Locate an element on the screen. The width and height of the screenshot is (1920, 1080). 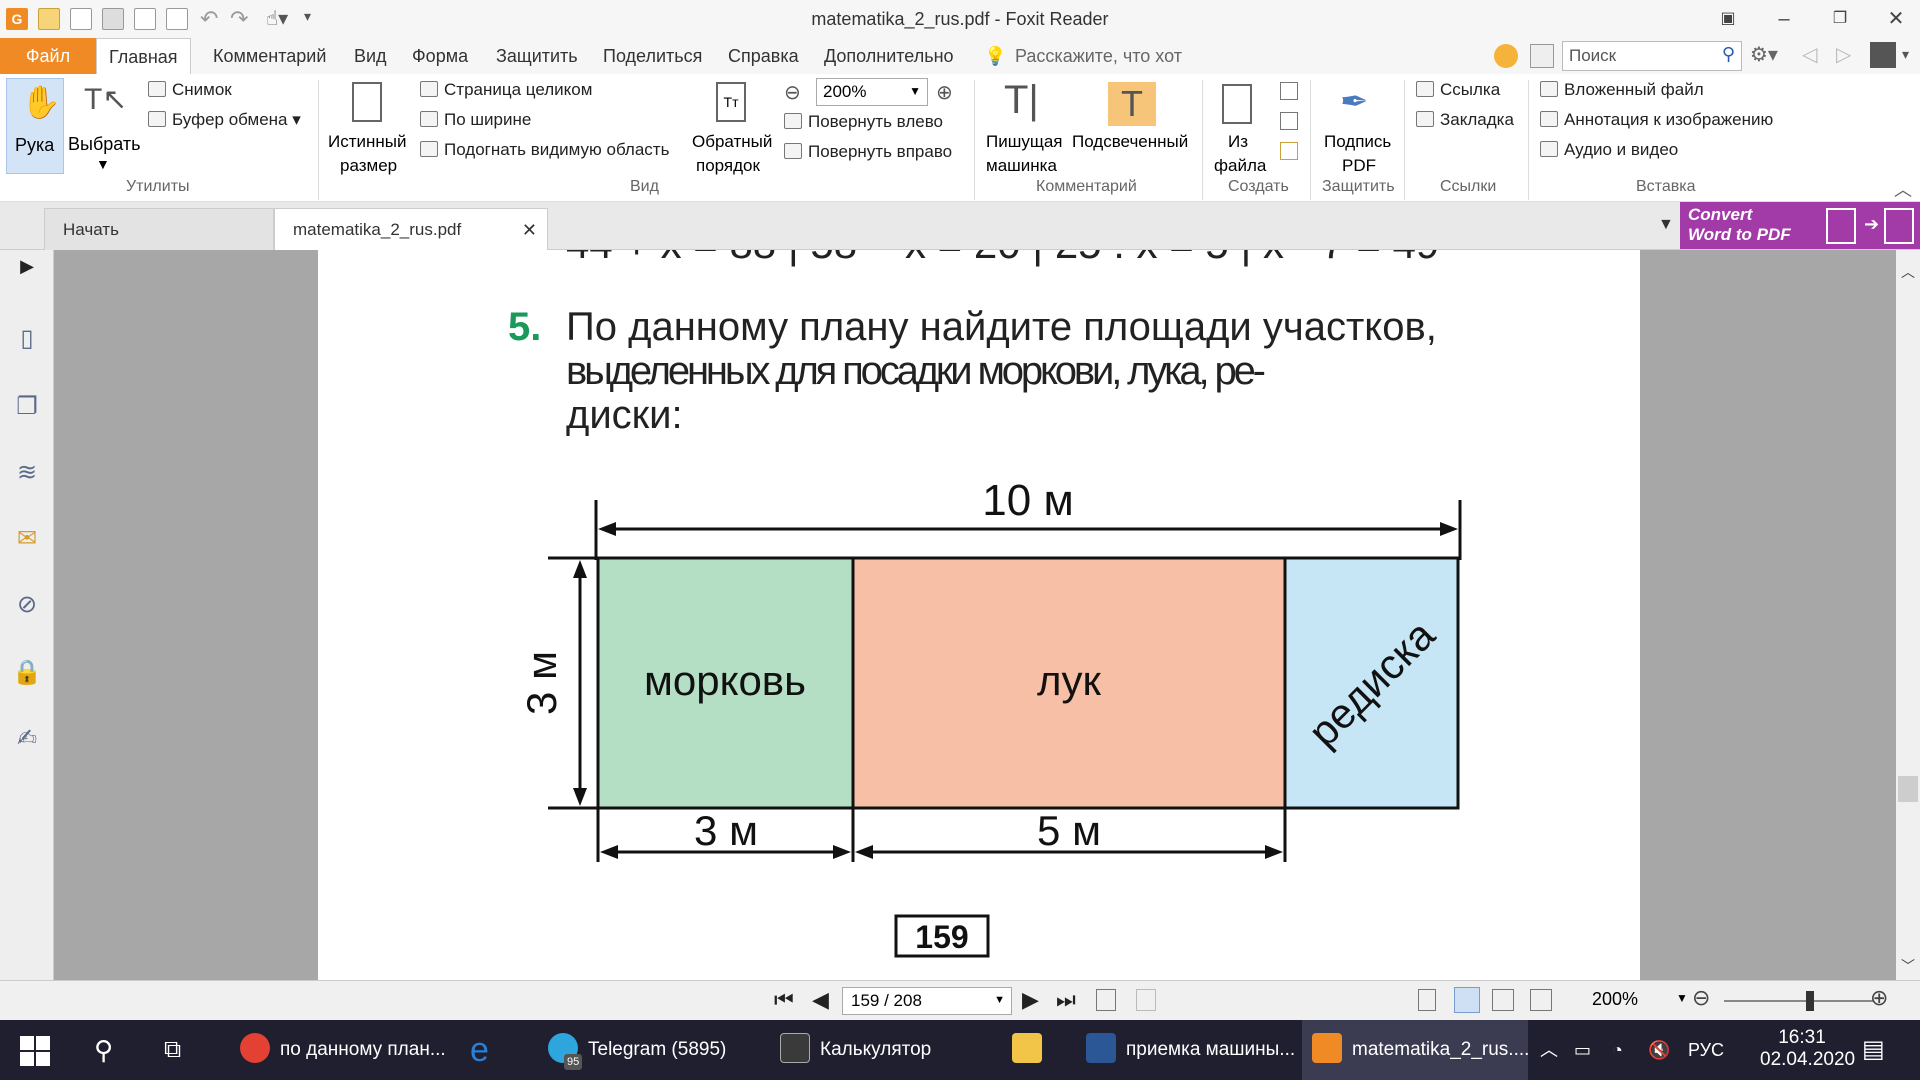
fit-width-button: По ширине is located at coordinates (475, 120).